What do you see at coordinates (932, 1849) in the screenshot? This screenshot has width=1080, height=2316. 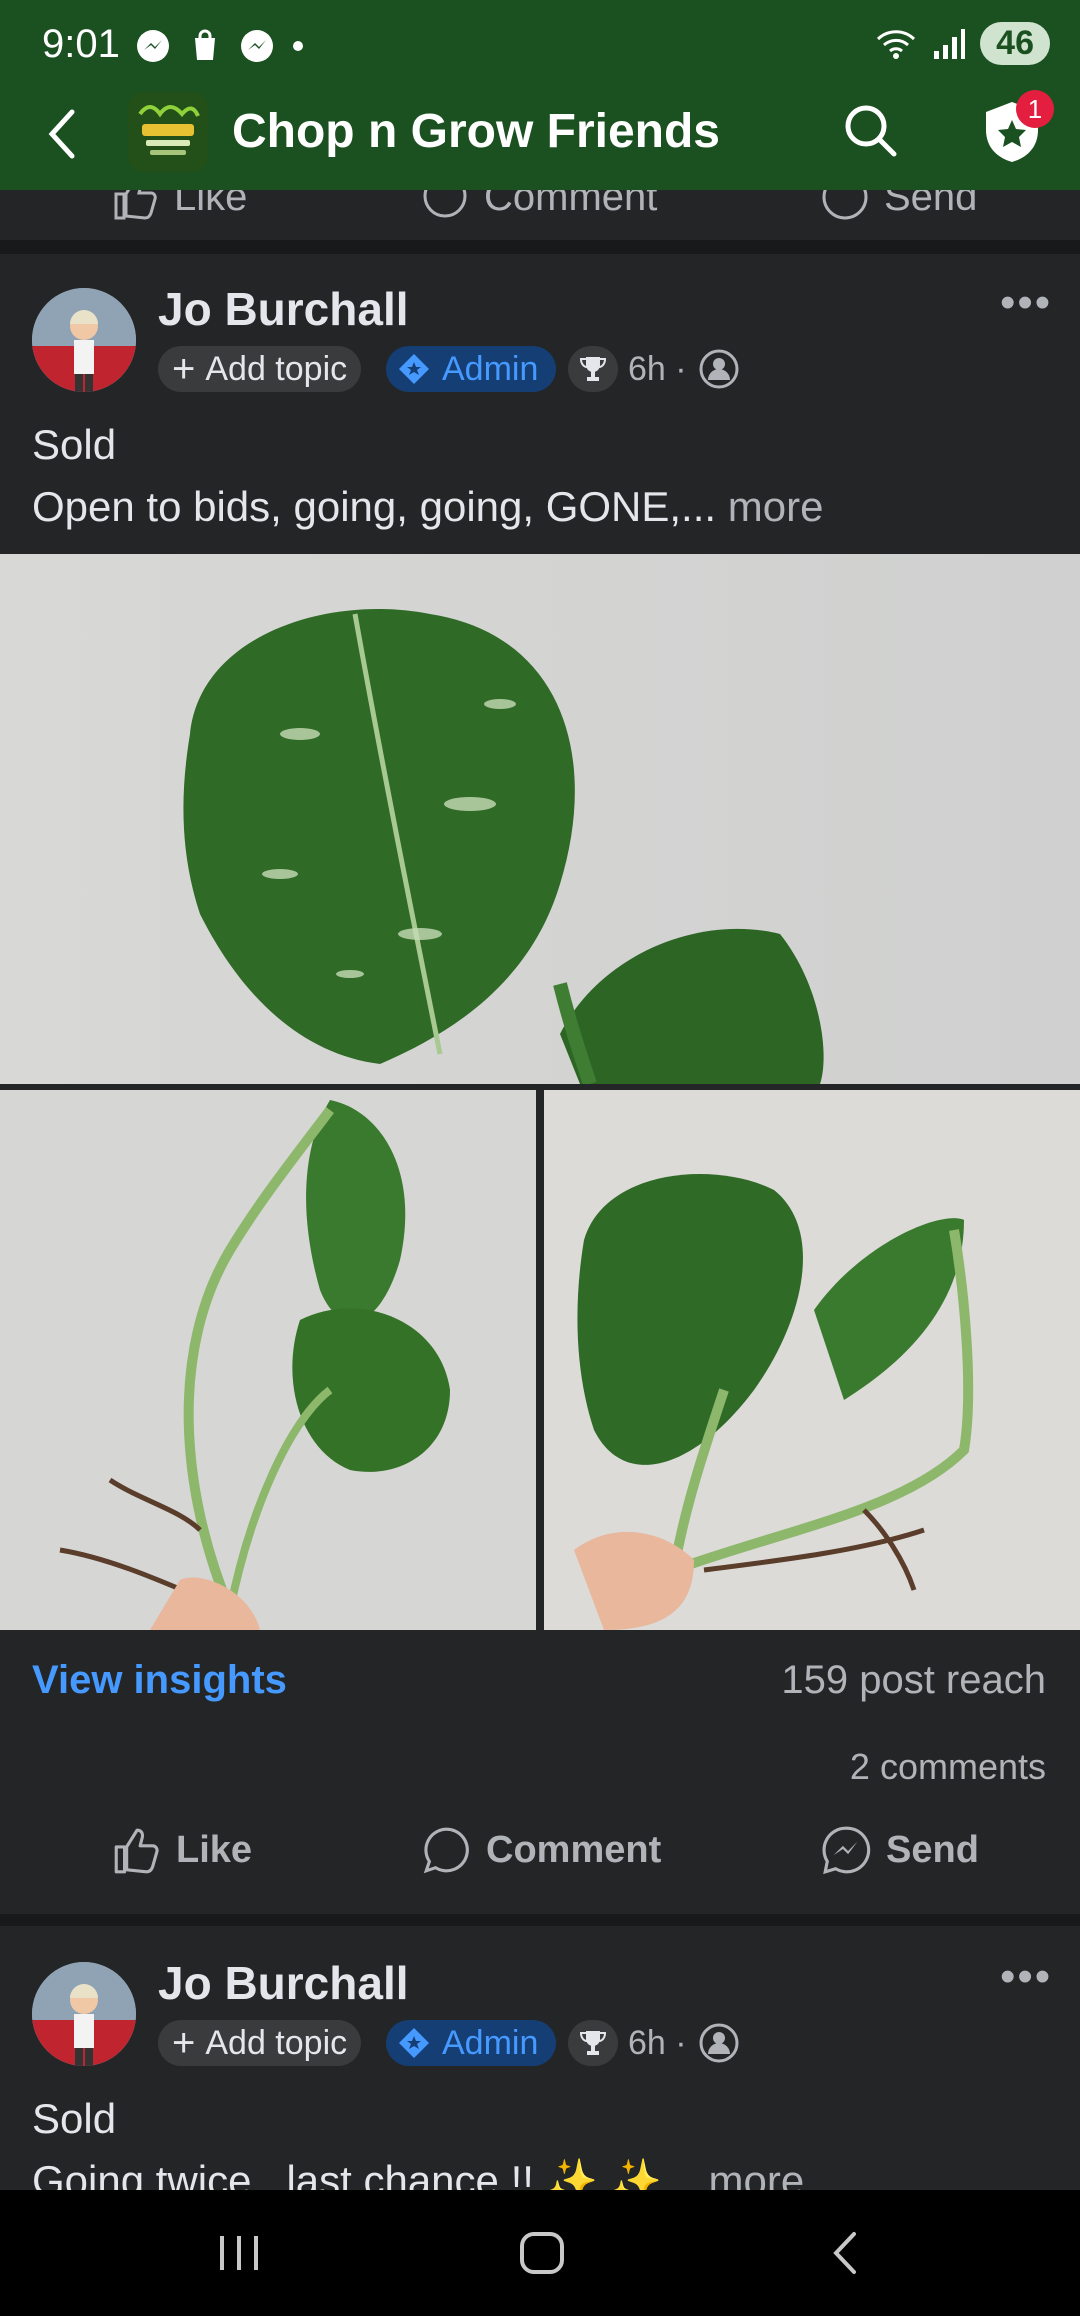 I see `send-label: Send` at bounding box center [932, 1849].